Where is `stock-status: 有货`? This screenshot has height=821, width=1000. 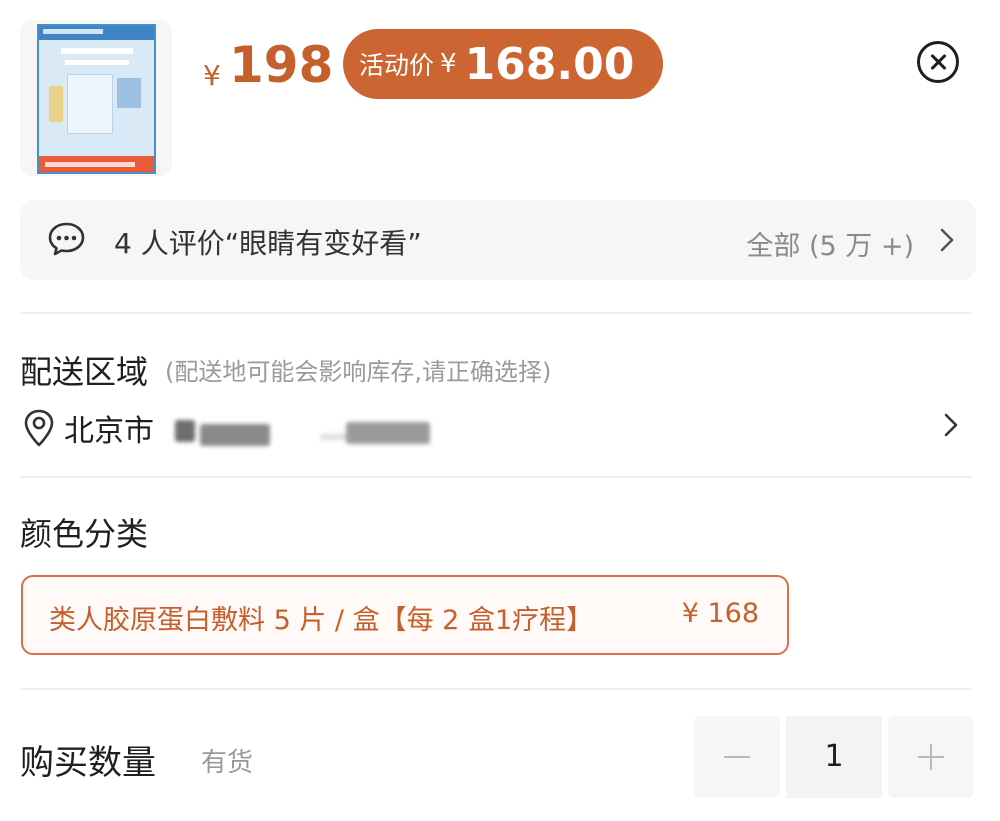
stock-status: 有货 is located at coordinates (227, 763).